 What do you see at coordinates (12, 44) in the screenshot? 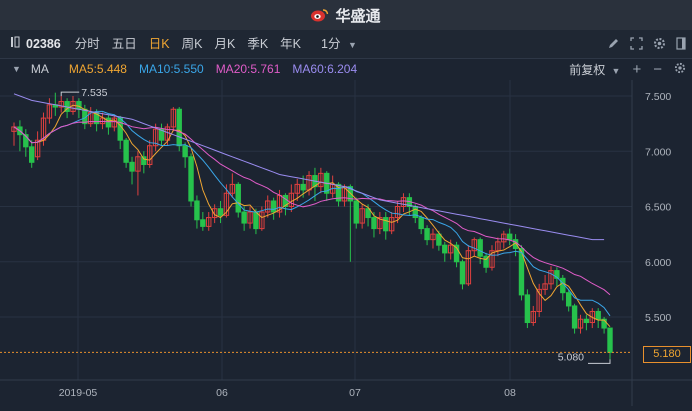
I see `sidebar-toggle-icon` at bounding box center [12, 44].